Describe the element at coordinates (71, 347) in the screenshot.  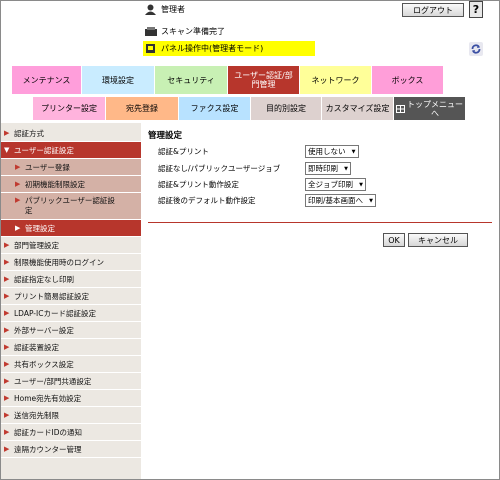
I see `sidebar-item-auth-device: ▶ 認証装置設定` at that location.